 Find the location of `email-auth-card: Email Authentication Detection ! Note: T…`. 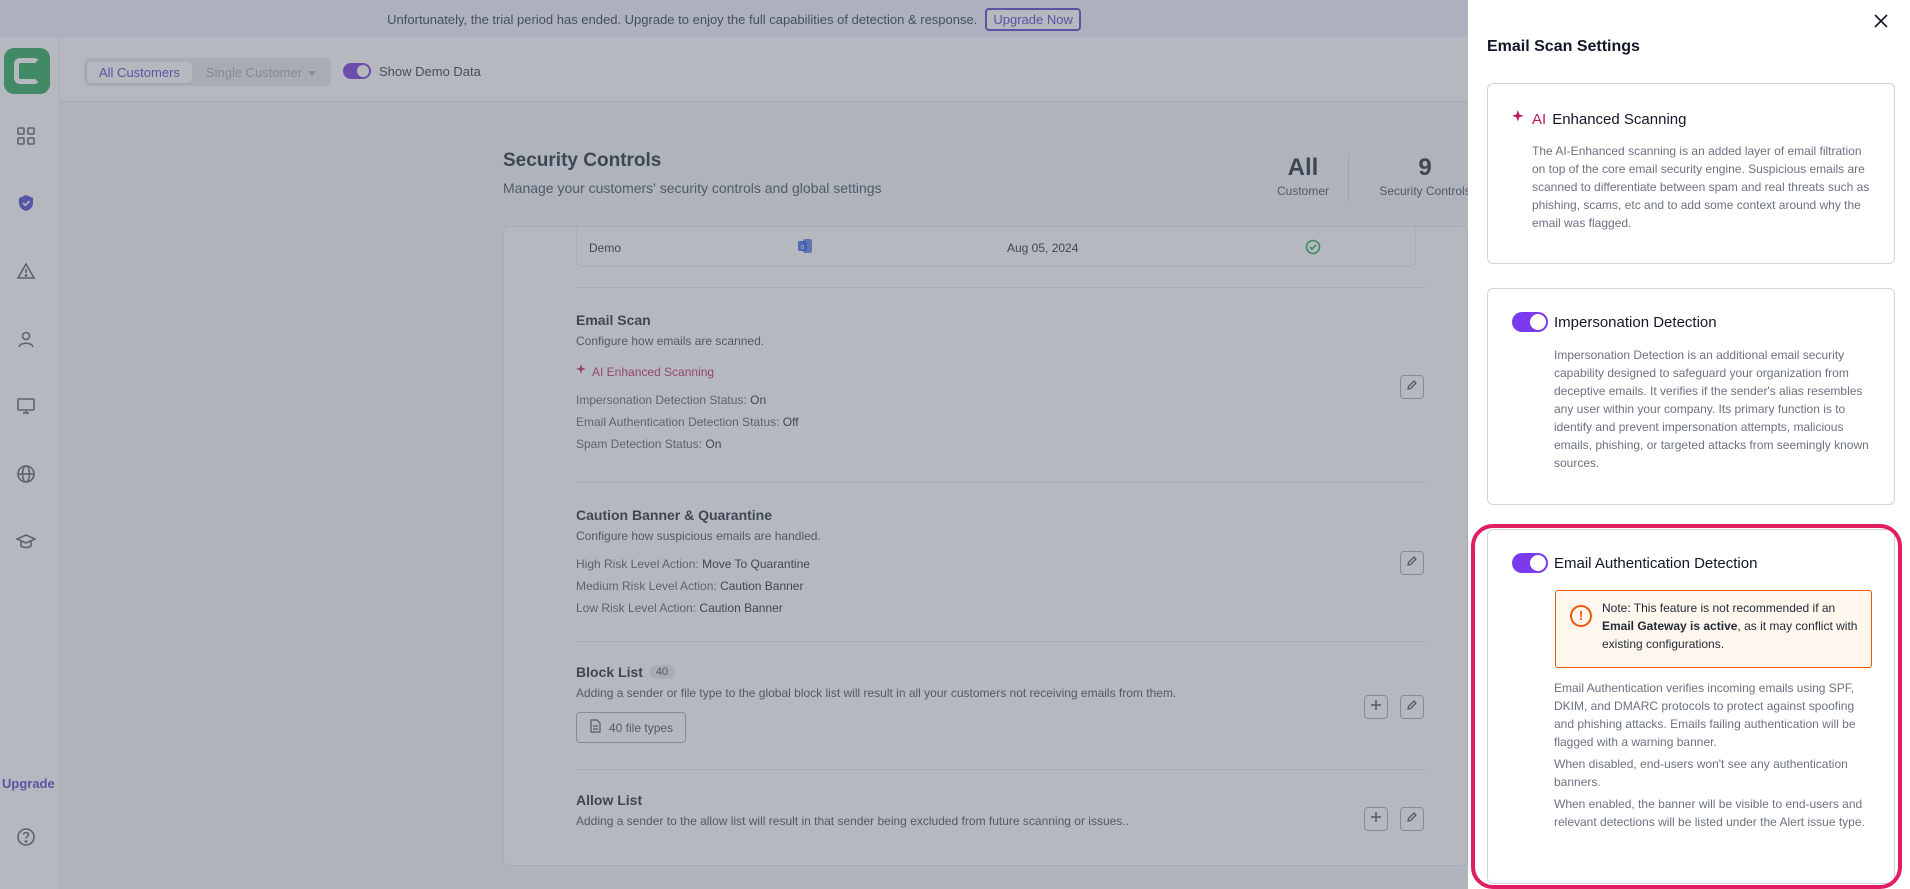

email-auth-card: Email Authentication Detection ! Note: T… is located at coordinates (1691, 706).